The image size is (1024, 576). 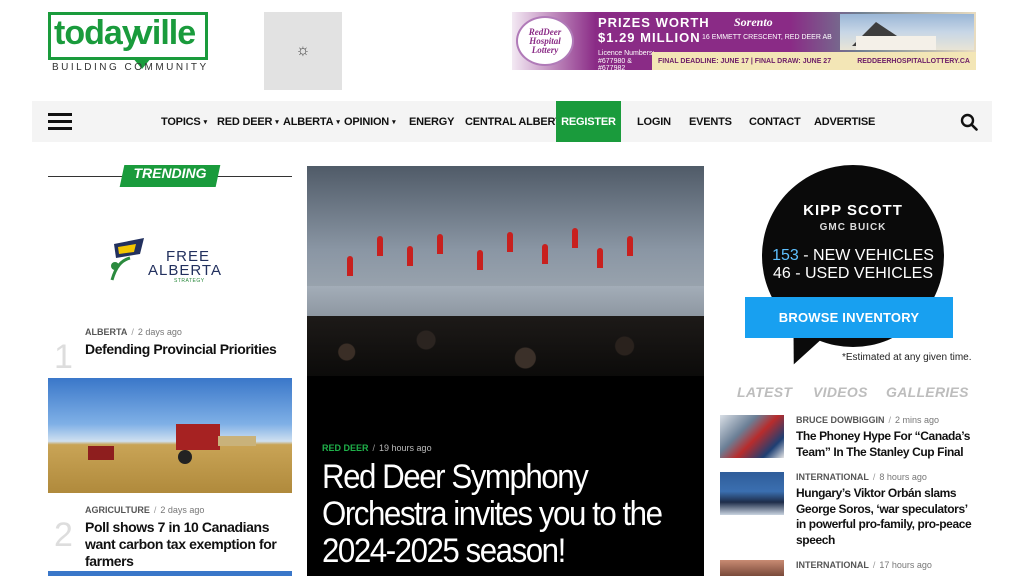 I want to click on nav-item-contact: CONTACT, so click(x=775, y=121).